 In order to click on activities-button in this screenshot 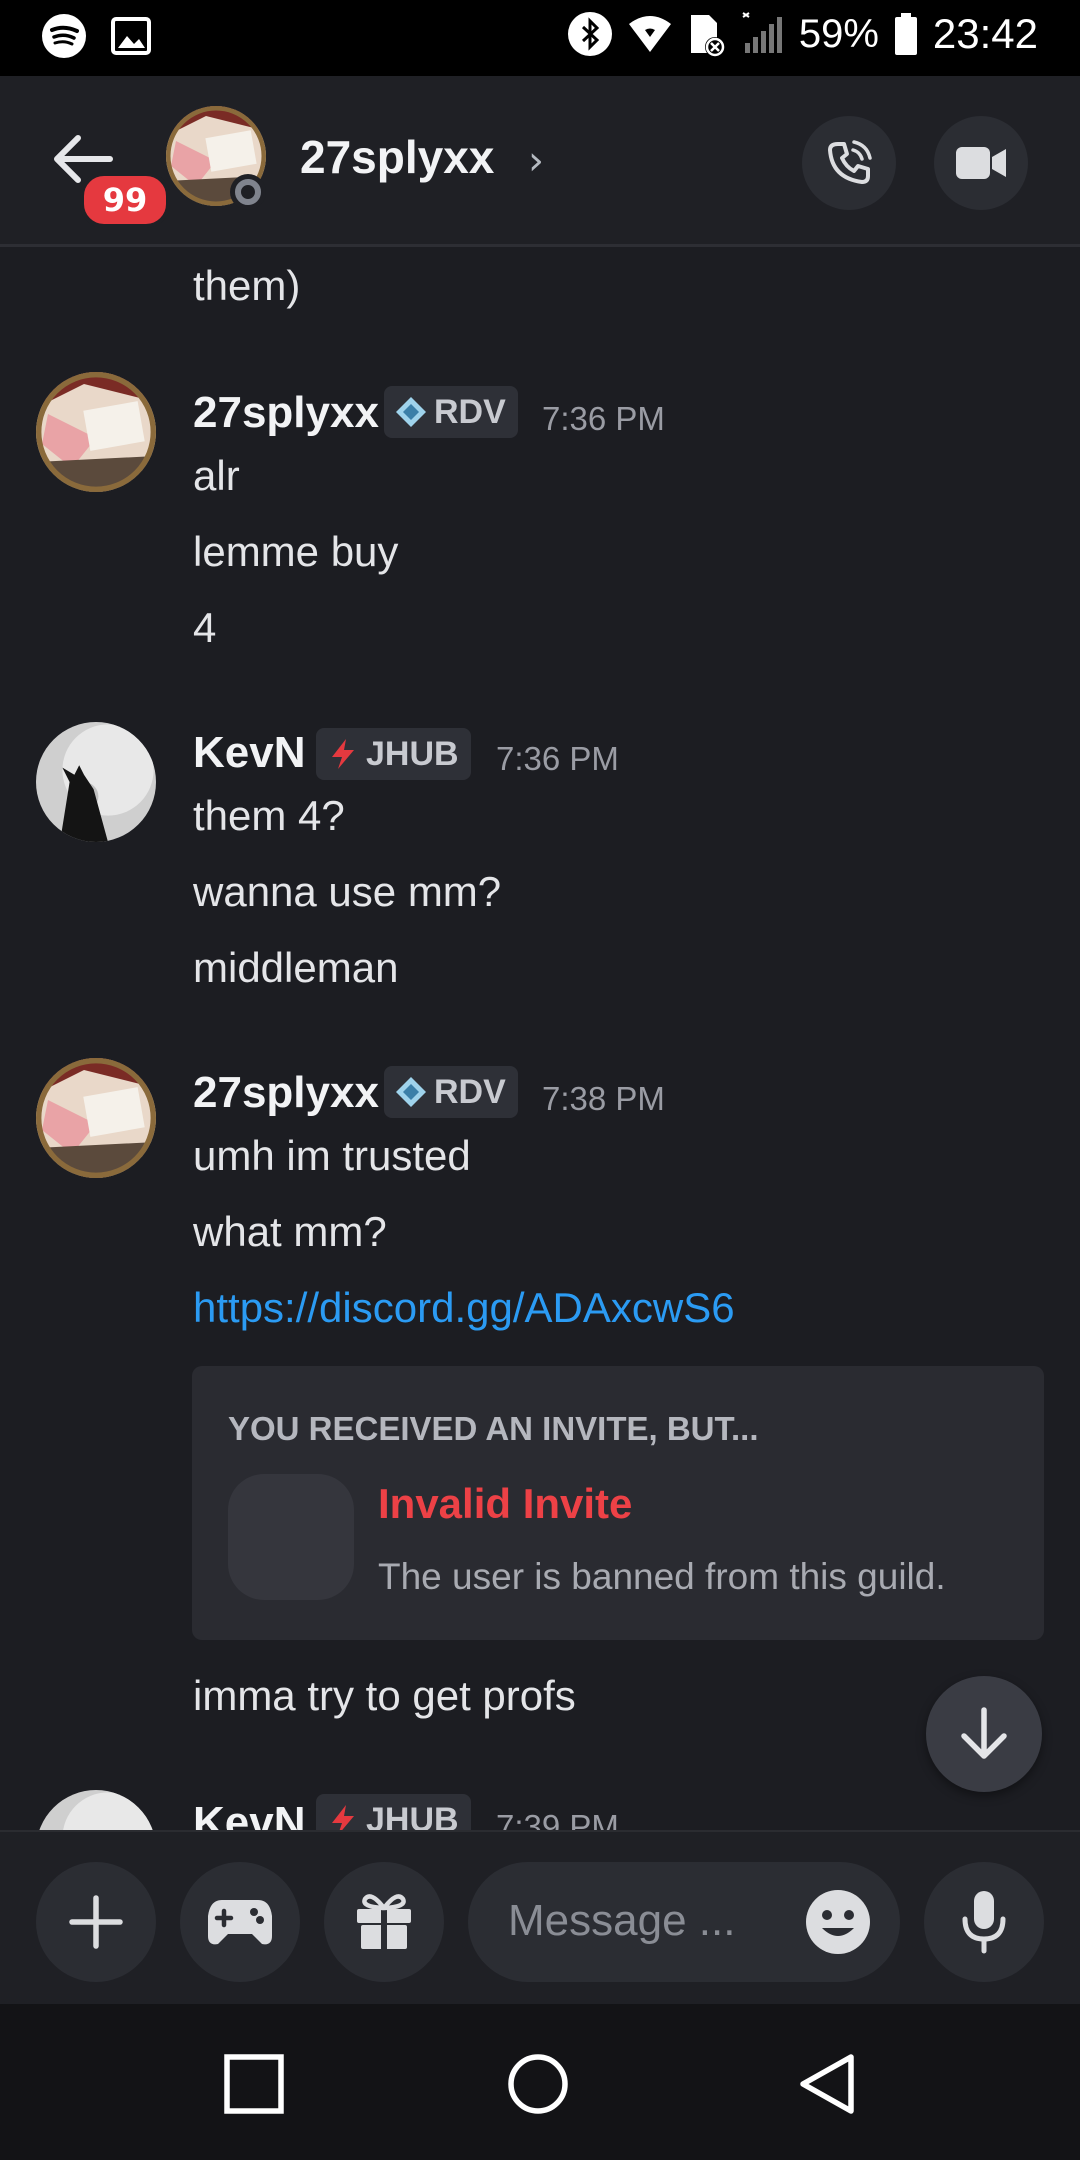, I will do `click(240, 1922)`.